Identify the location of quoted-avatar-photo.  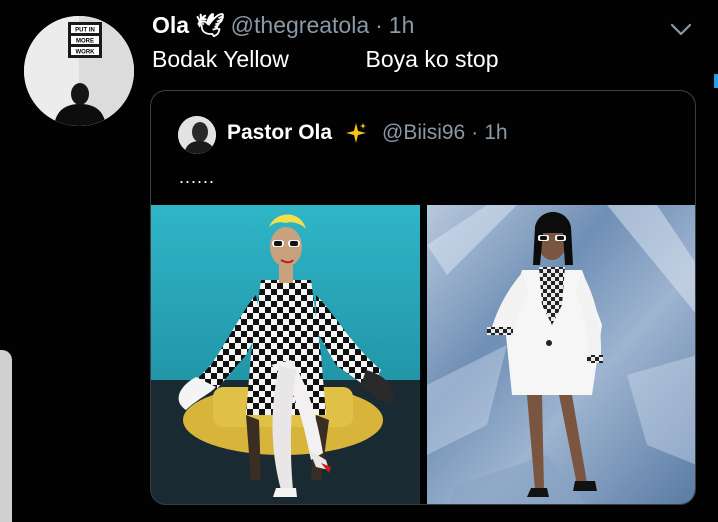
(197, 135).